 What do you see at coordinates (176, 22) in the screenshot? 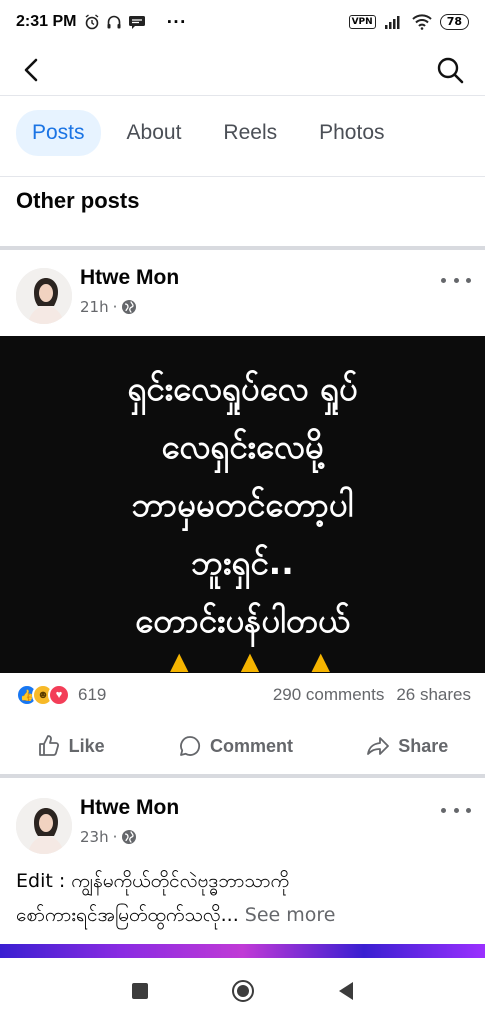
I see `overflow-dots-icon: ···` at bounding box center [176, 22].